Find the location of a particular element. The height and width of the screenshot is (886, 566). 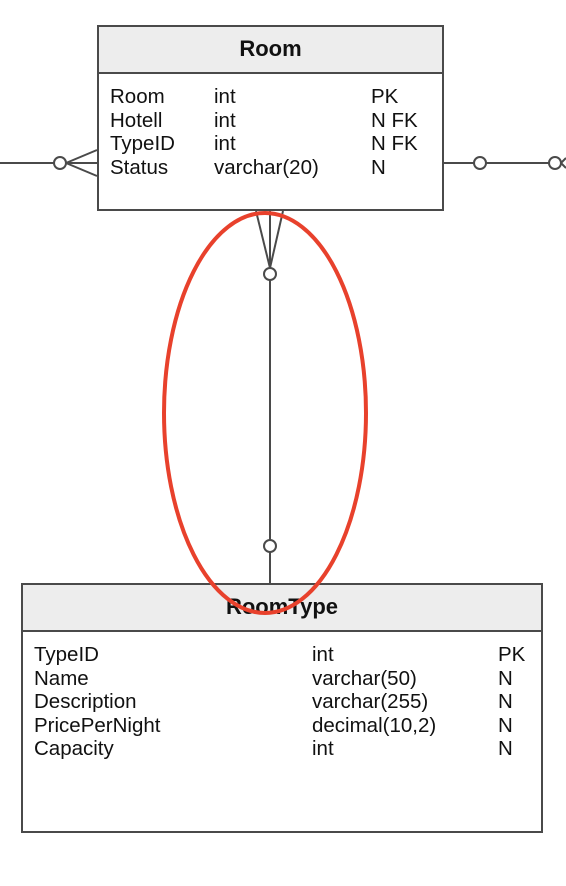

column-name: PricePerNight is located at coordinates (97, 725).